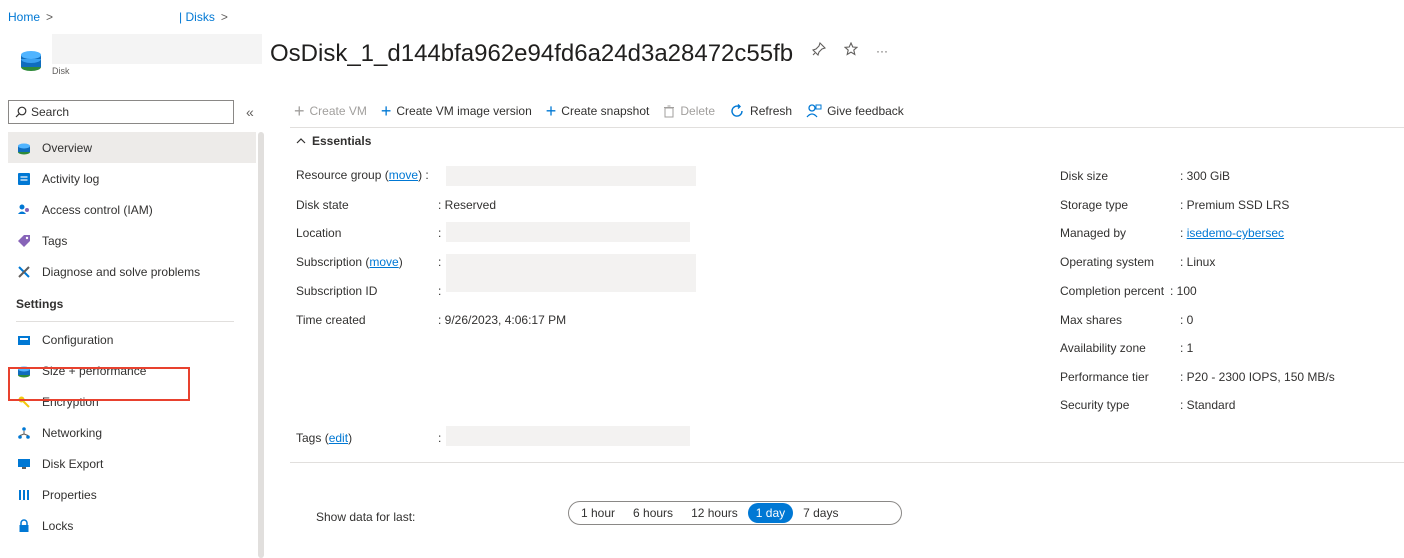 The width and height of the screenshot is (1404, 558). Describe the element at coordinates (653, 513) in the screenshot. I see `time-option-6-hours: 6 hours` at that location.